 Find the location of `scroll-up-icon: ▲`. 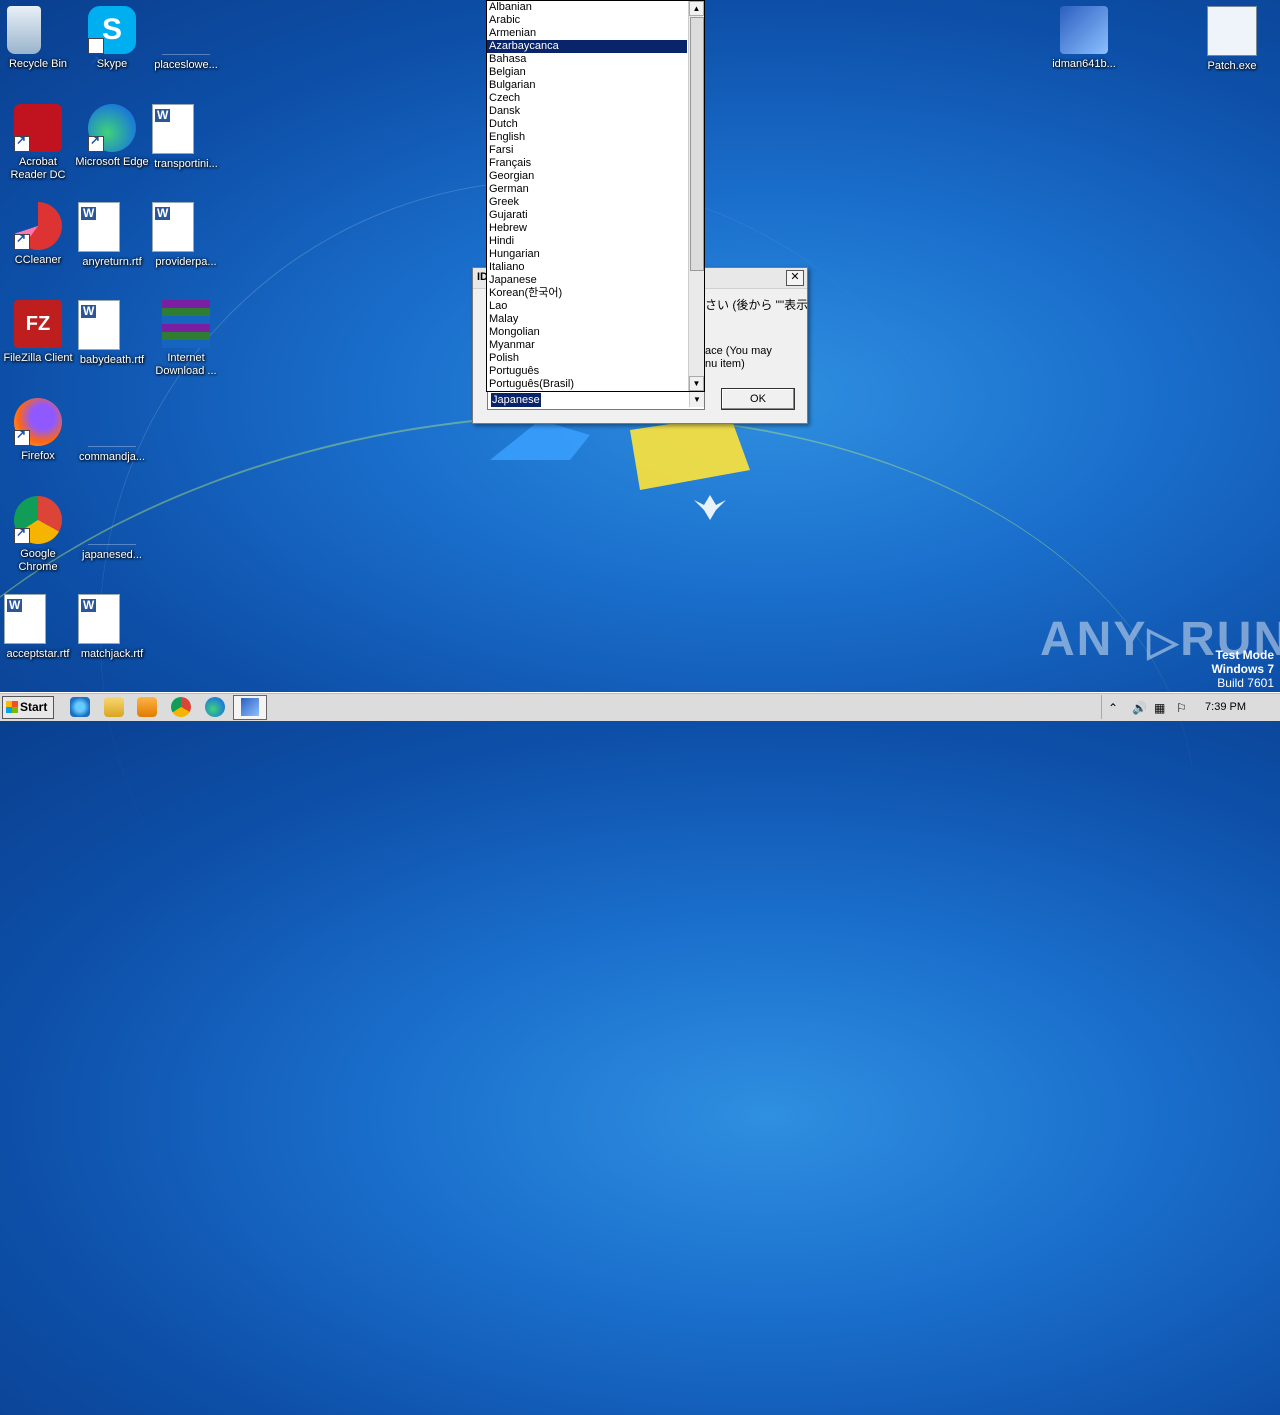

scroll-up-icon: ▲ is located at coordinates (696, 8).